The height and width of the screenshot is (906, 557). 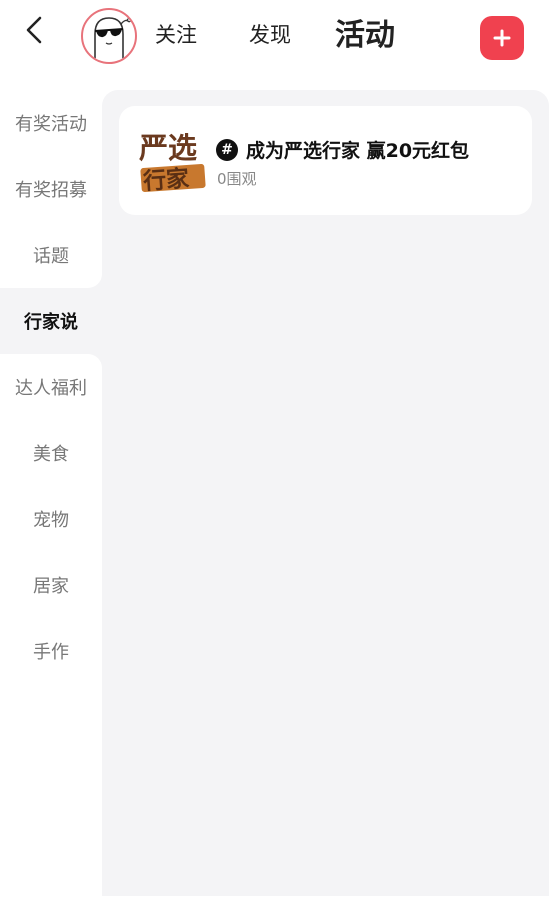 I want to click on sidebar-item-home: 居家, so click(x=51, y=585).